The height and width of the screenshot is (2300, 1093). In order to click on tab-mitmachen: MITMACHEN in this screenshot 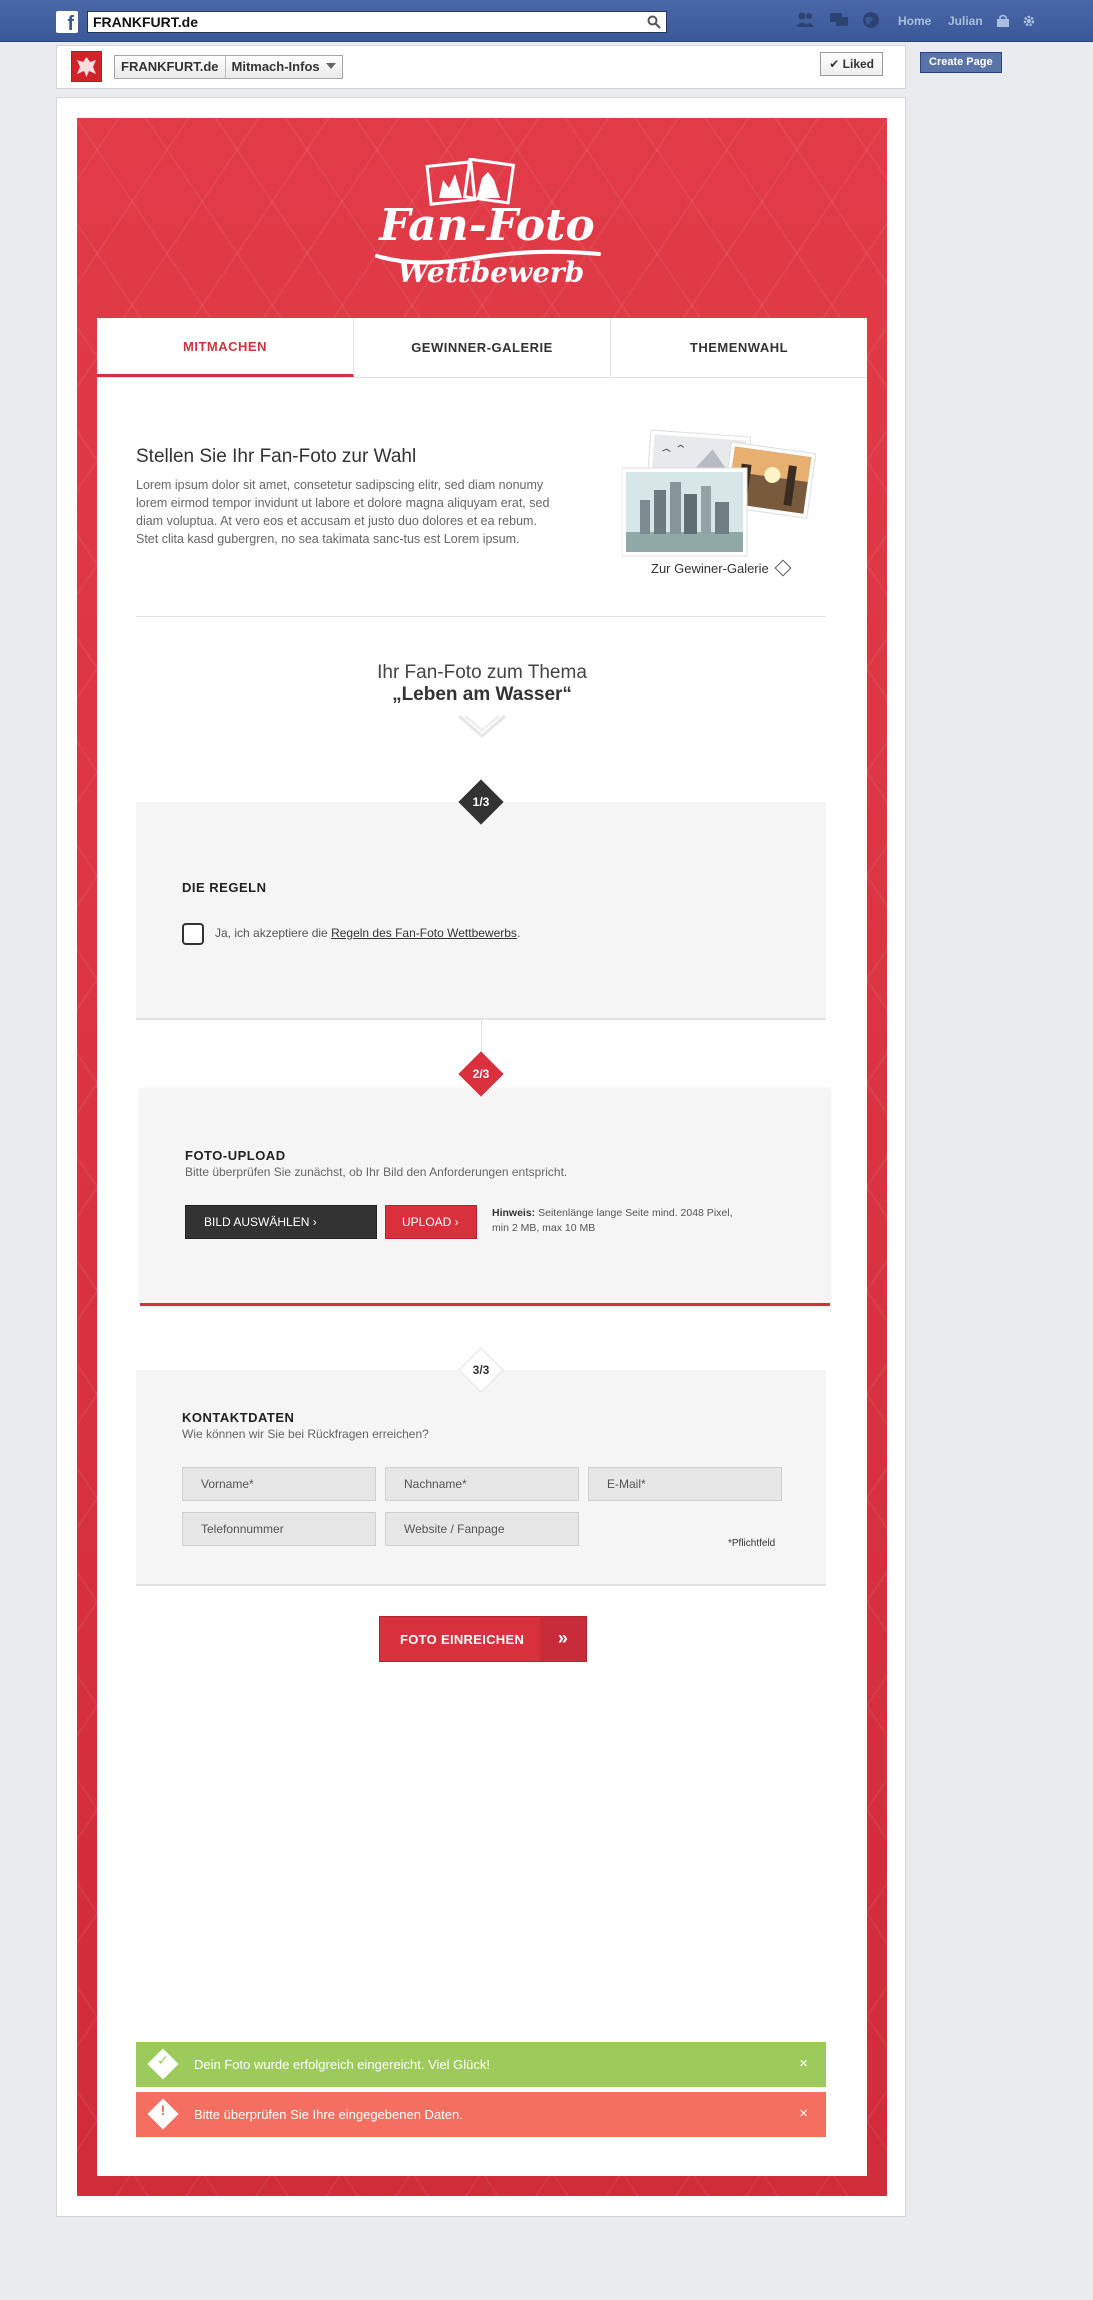, I will do `click(225, 347)`.